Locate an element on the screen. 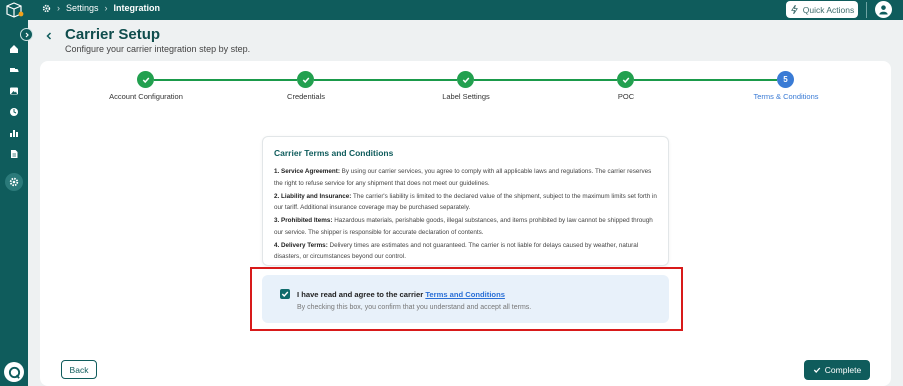  sidebar is located at coordinates (14, 203).